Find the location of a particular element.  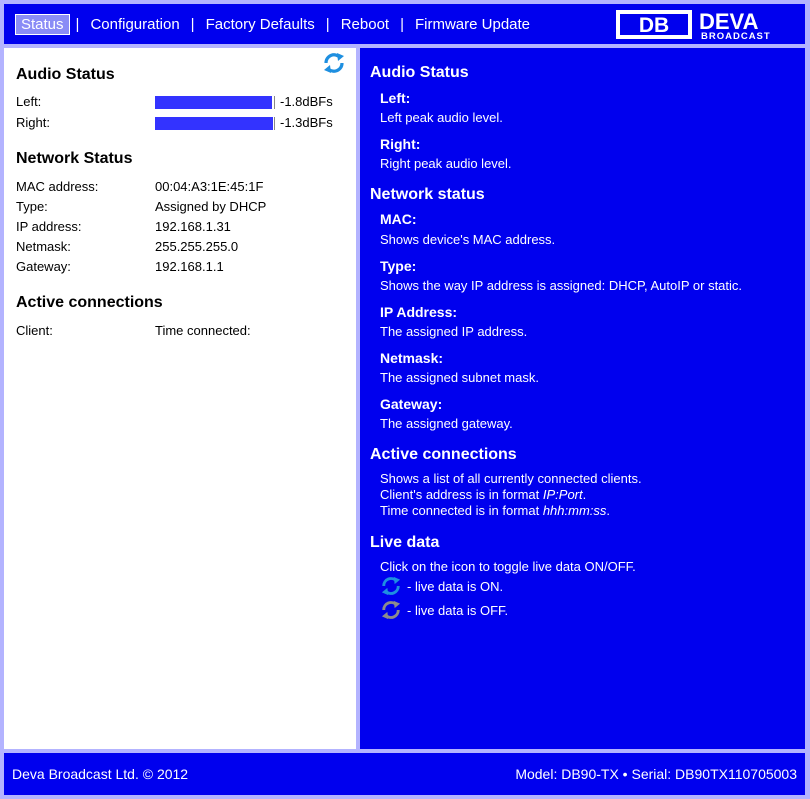

network-row-netmask: Netmask: 255.255.255.0 is located at coordinates (181, 248).